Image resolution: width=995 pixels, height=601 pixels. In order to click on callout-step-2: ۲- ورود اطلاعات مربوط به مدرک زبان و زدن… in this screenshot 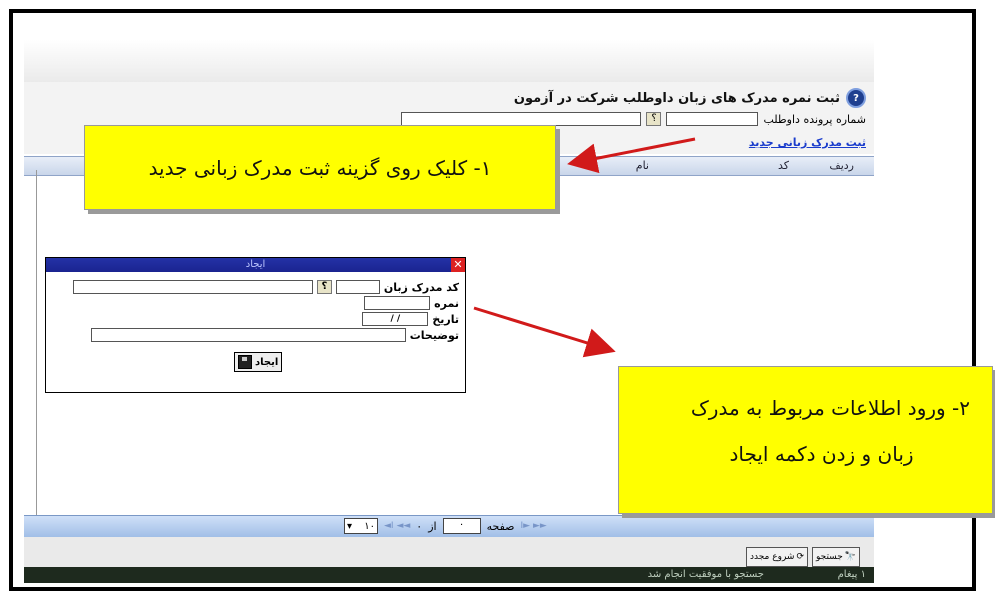, I will do `click(805, 440)`.